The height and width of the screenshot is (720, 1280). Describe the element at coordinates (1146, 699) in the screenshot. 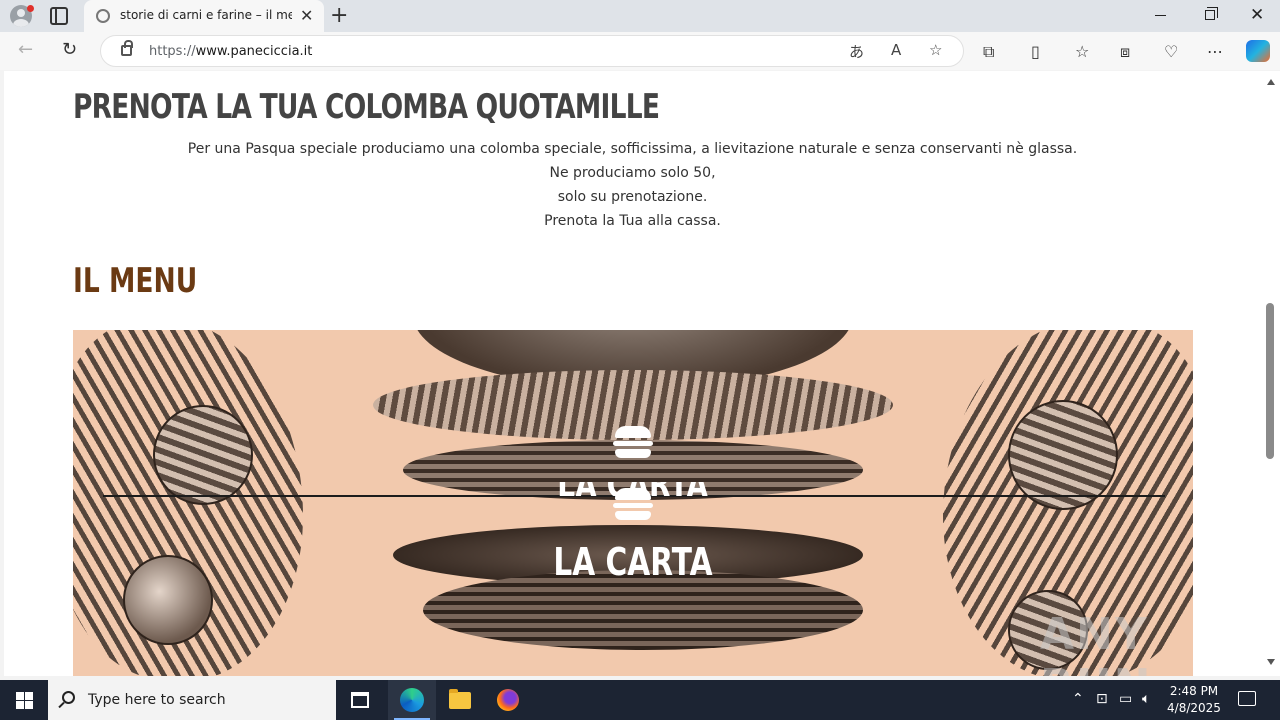

I see `volume-icon: 🔈︎` at that location.